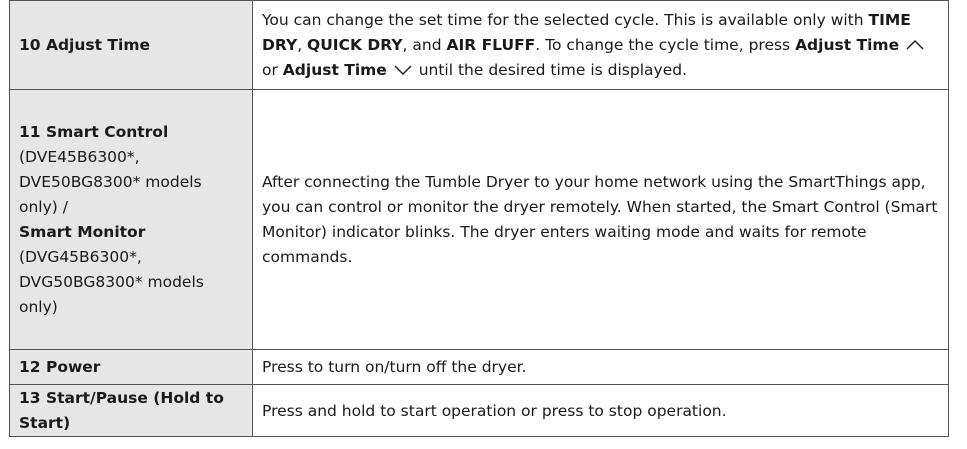  Describe the element at coordinates (110, 181) in the screenshot. I see `label-model-line: DVE50BG8300* models` at that location.